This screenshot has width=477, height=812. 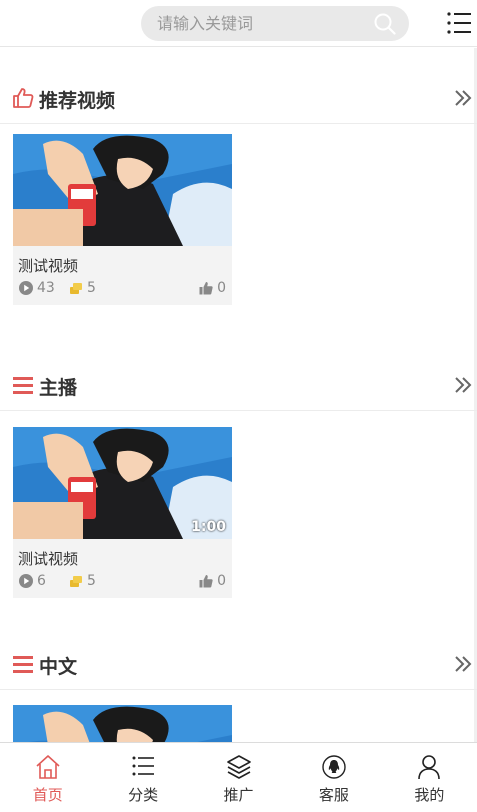 I want to click on view-count-value: 6, so click(x=41, y=581).